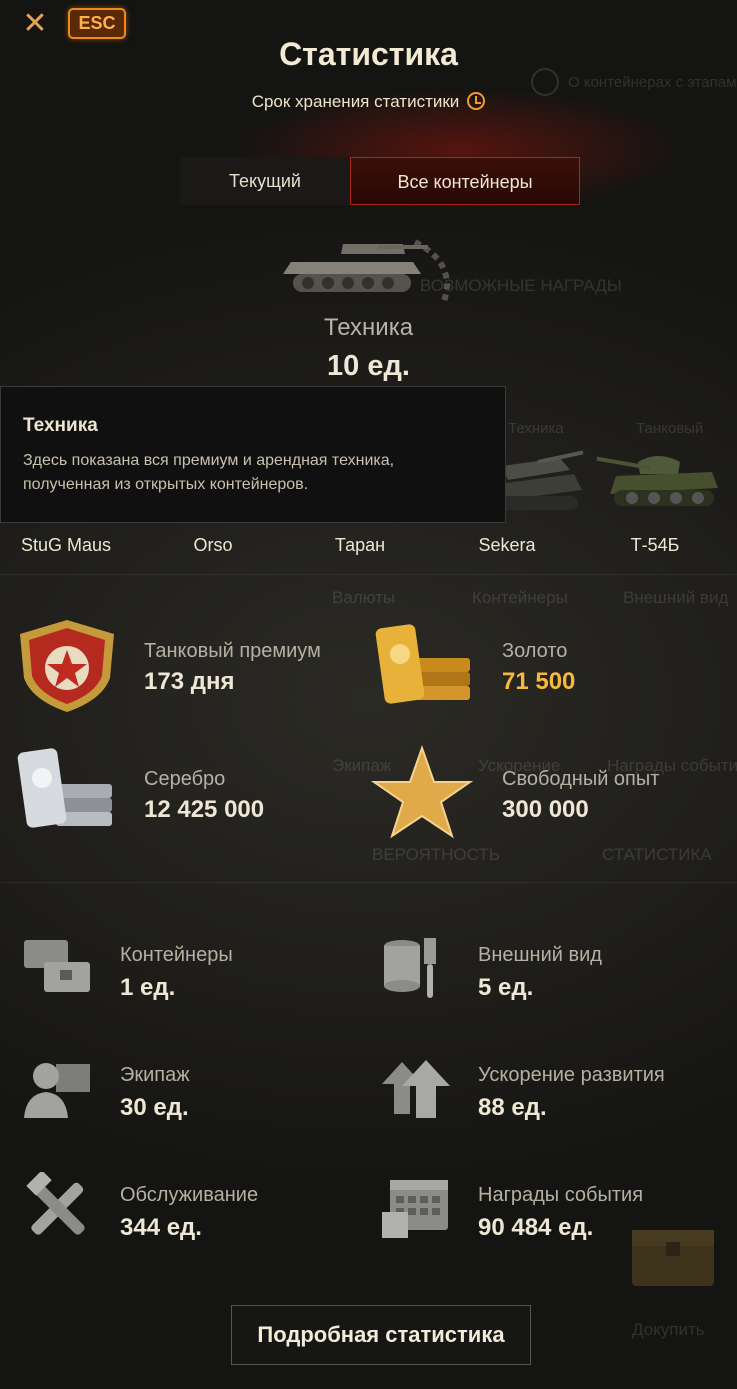 The image size is (737, 1389). I want to click on tab-current: Текущий, so click(265, 181).